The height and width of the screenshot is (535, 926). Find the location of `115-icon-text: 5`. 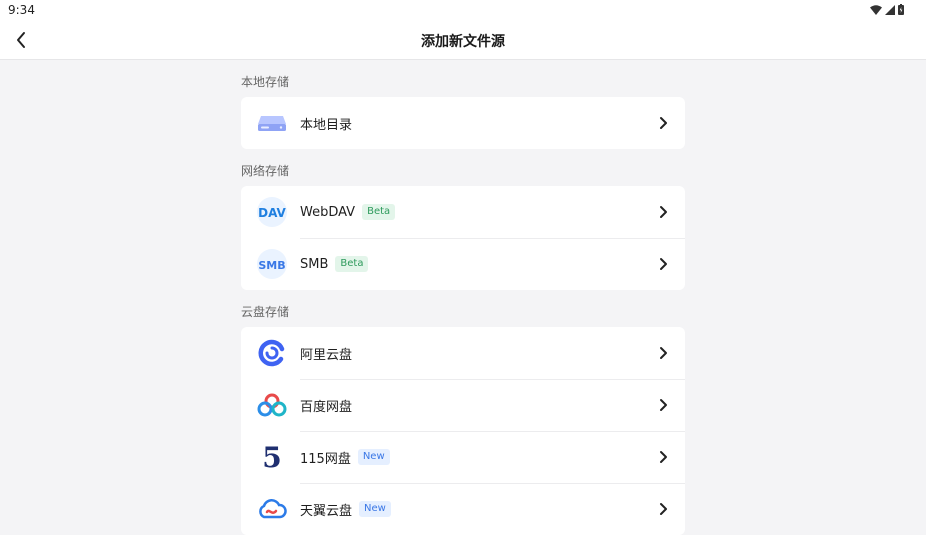

115-icon-text: 5 is located at coordinates (271, 457).